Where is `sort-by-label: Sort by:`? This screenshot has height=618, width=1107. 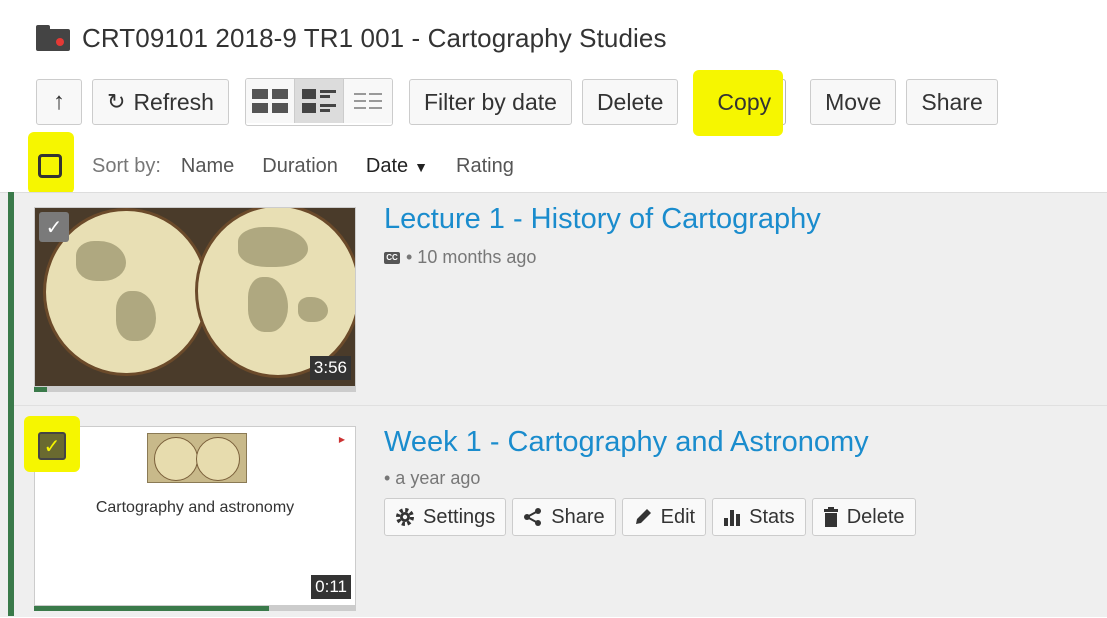 sort-by-label: Sort by: is located at coordinates (126, 165).